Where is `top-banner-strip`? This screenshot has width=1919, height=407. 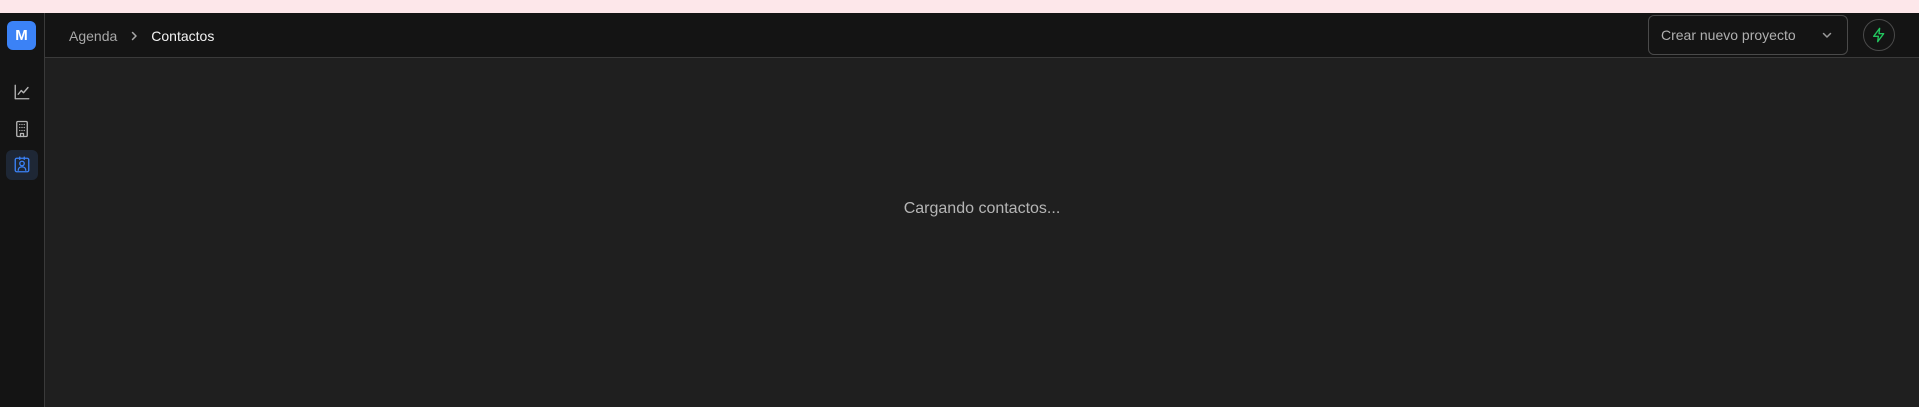
top-banner-strip is located at coordinates (959, 6).